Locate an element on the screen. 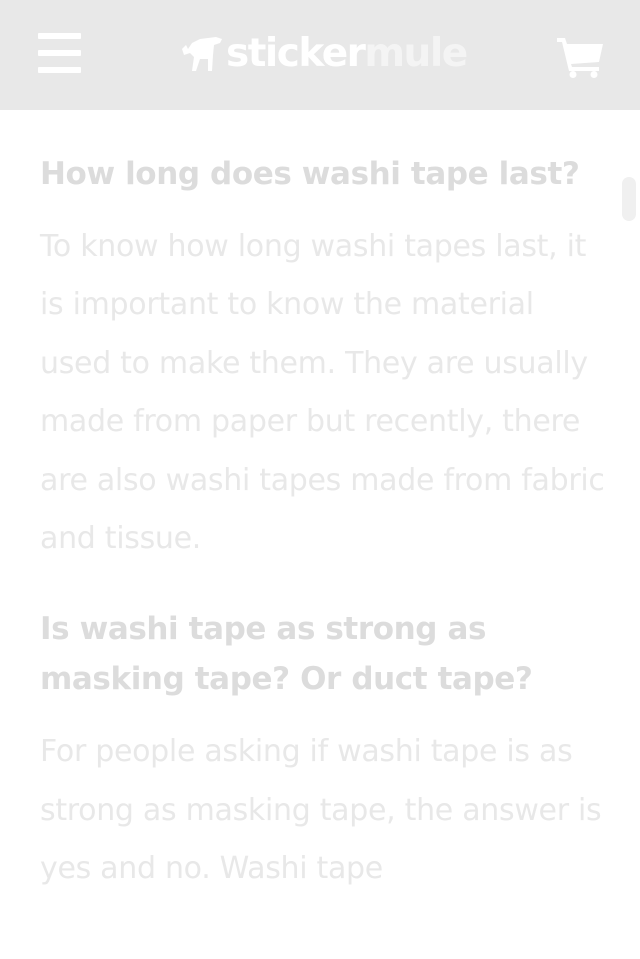 This screenshot has width=640, height=959. mule-icon is located at coordinates (202, 54).